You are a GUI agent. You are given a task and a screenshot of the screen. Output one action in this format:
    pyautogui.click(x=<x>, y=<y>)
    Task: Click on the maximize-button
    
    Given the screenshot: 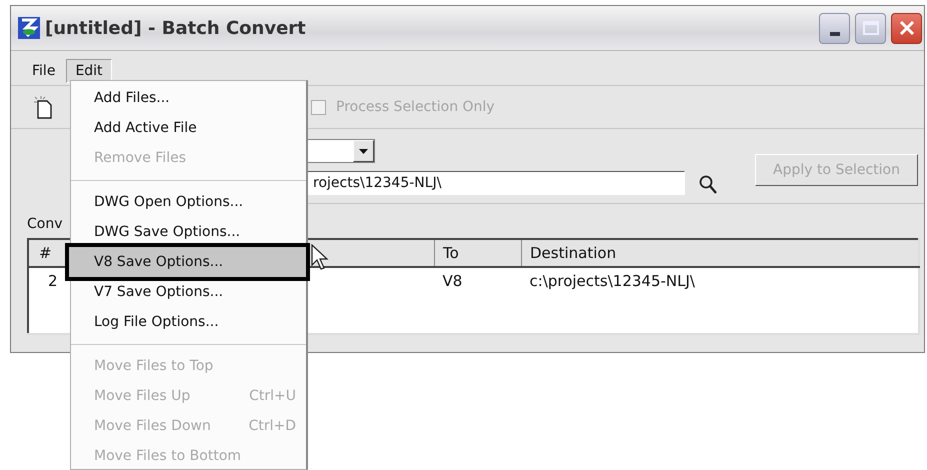 What is the action you would take?
    pyautogui.click(x=870, y=28)
    